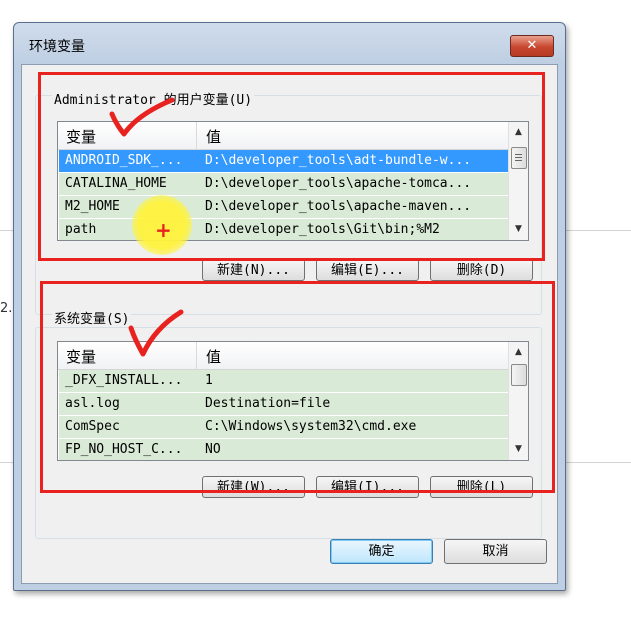 This screenshot has width=631, height=620. I want to click on page-rule-right-top, so click(598, 230).